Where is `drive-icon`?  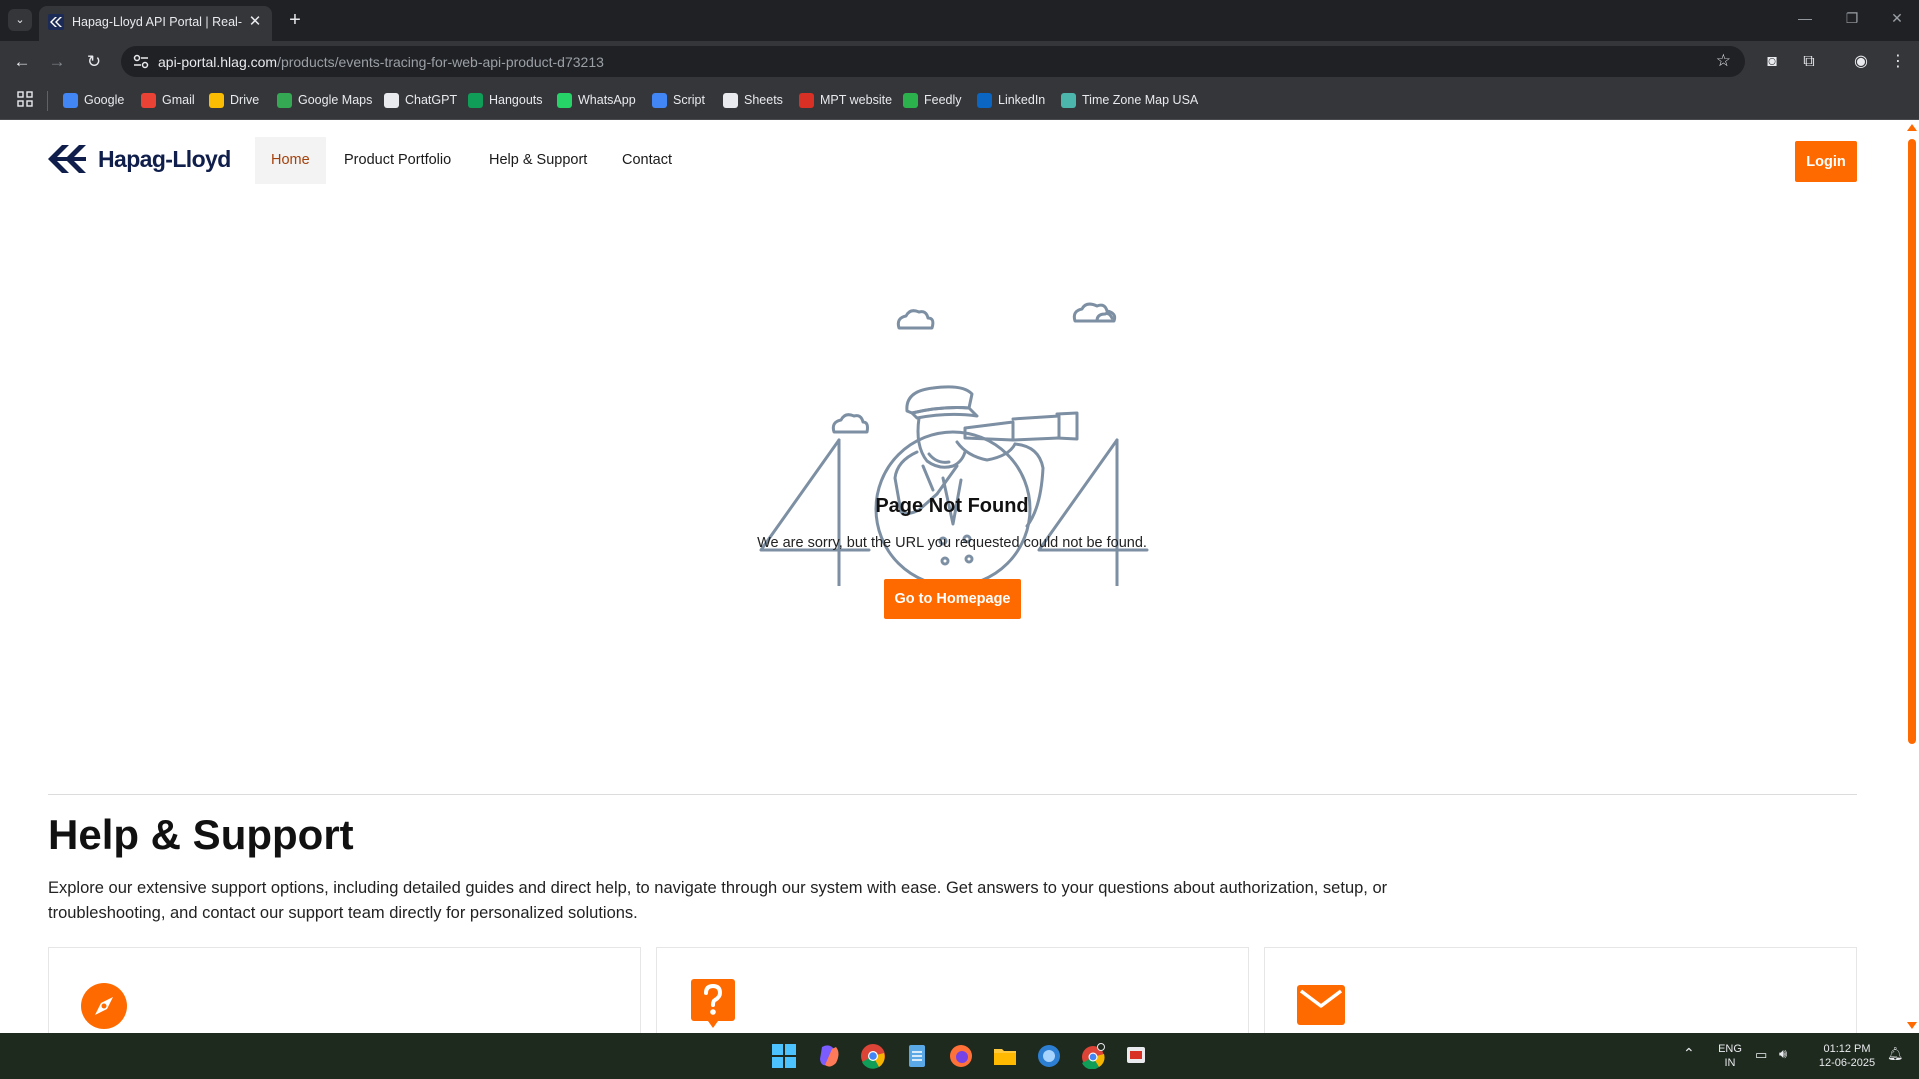 drive-icon is located at coordinates (216, 100).